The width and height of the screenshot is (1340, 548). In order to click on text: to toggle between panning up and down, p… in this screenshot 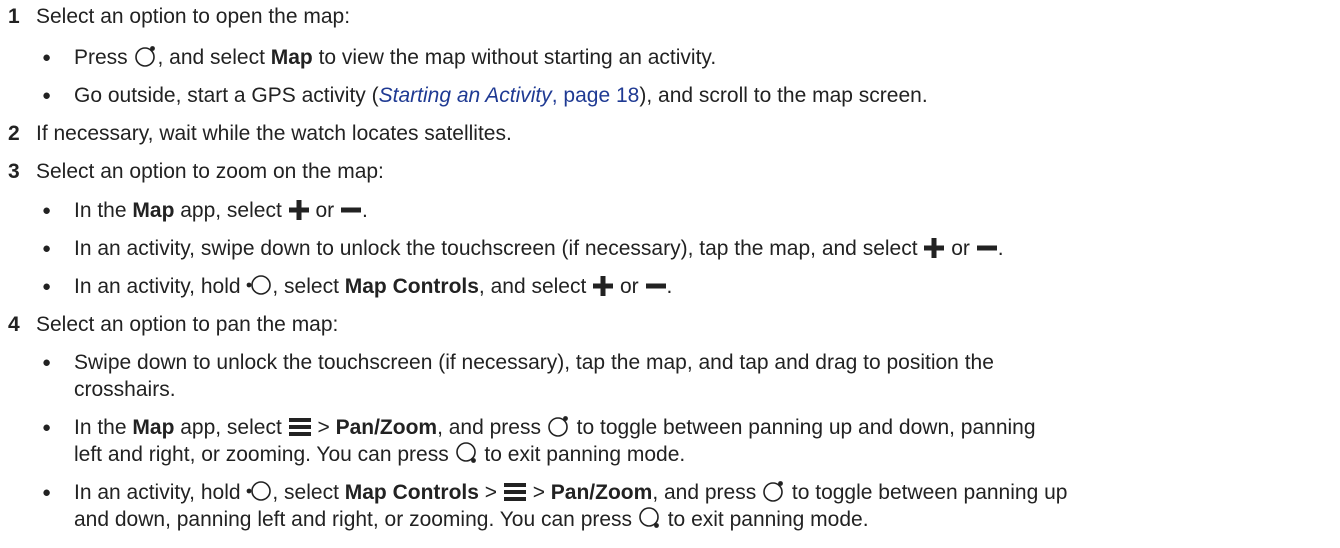, I will do `click(803, 427)`.